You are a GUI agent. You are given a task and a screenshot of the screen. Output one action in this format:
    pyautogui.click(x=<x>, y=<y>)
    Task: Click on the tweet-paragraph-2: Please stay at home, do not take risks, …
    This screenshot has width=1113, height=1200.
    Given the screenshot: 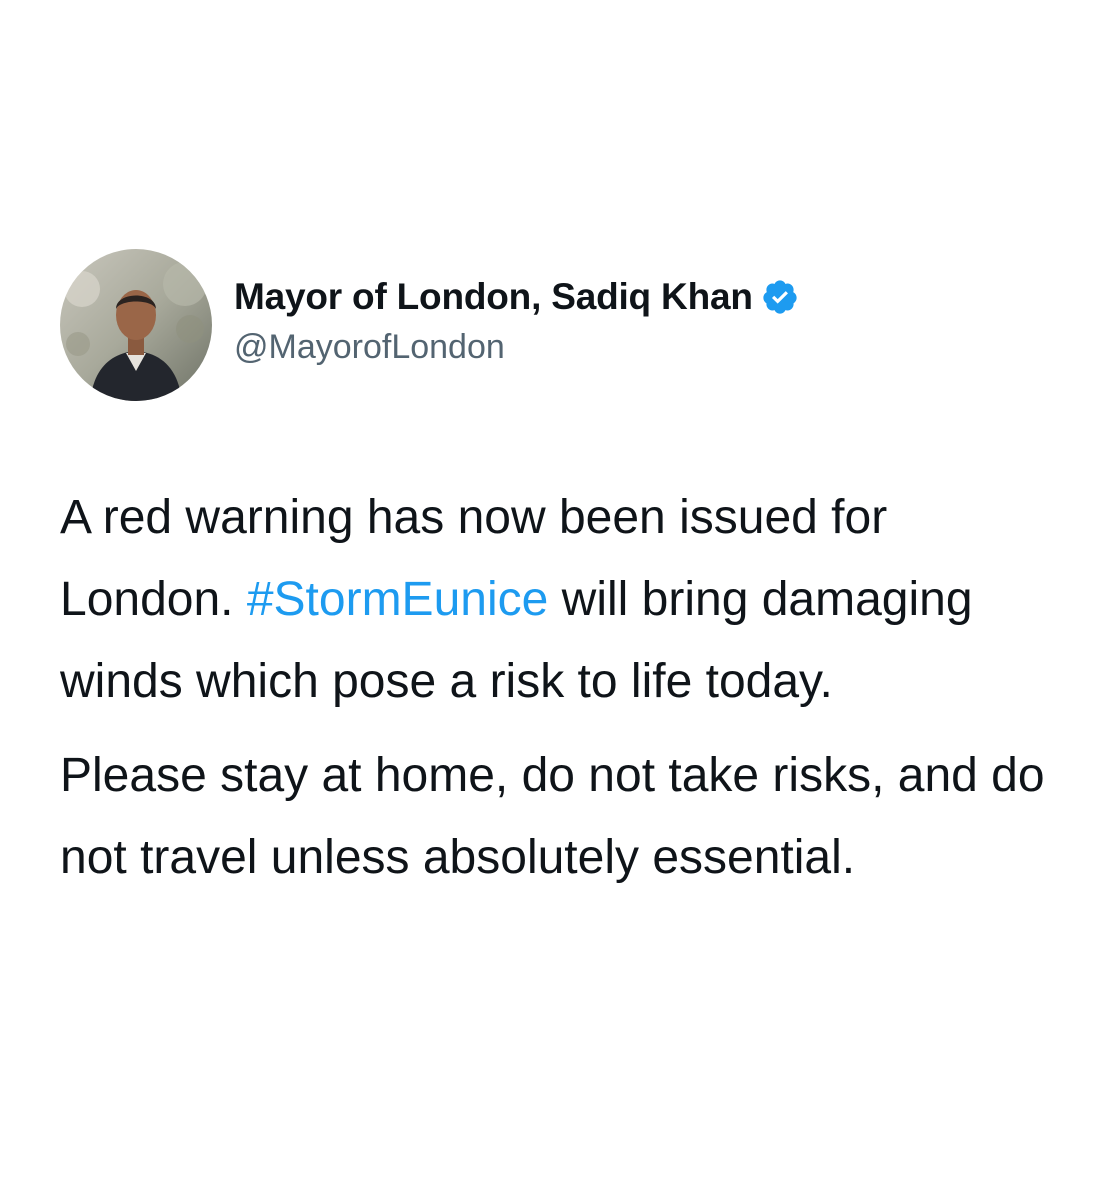 What is the action you would take?
    pyautogui.click(x=552, y=816)
    